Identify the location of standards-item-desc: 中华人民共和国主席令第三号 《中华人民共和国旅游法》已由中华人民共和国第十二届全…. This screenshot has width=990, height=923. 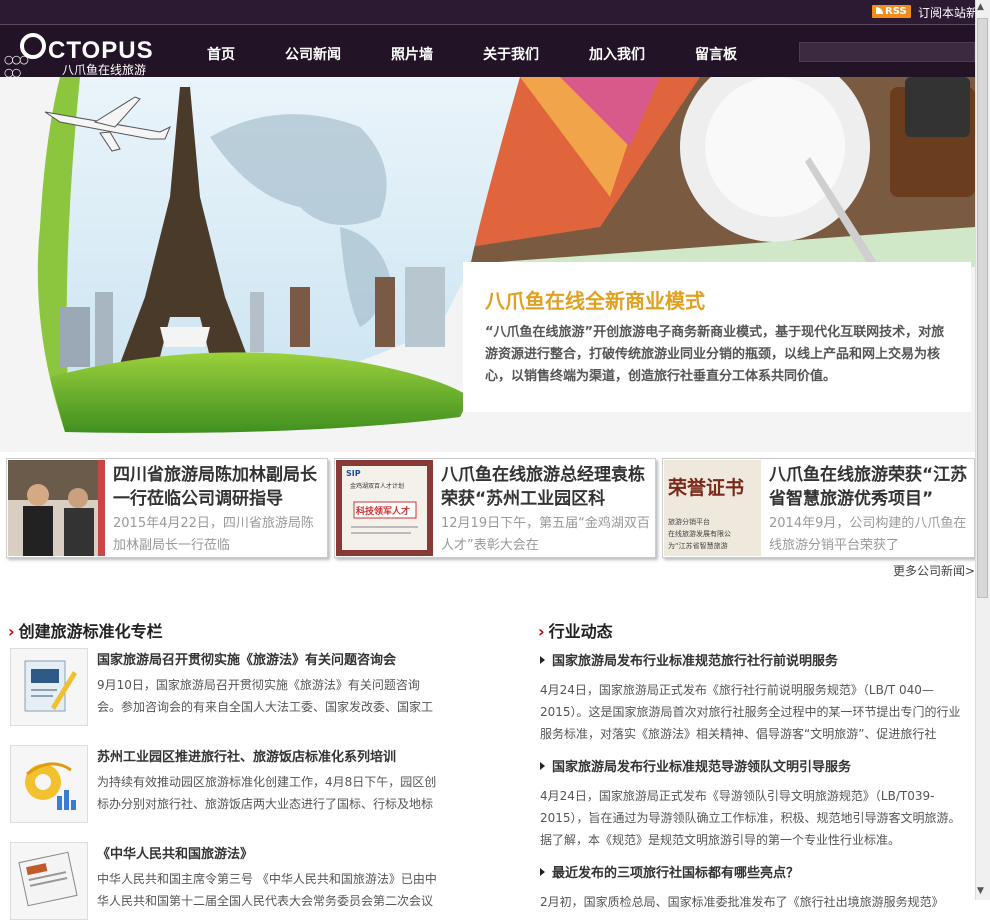
(267, 890).